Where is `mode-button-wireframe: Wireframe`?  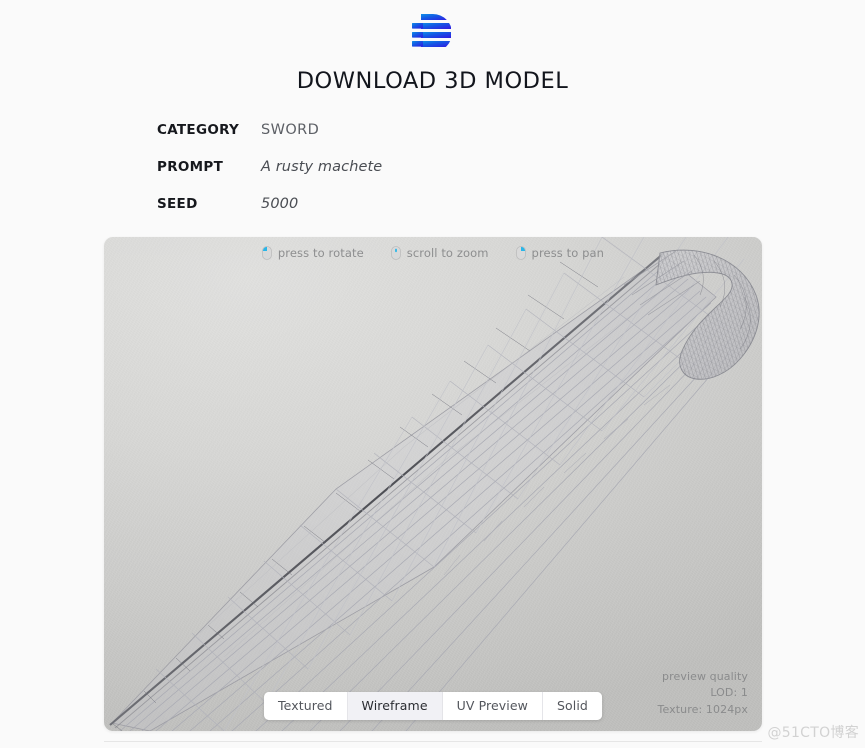 mode-button-wireframe: Wireframe is located at coordinates (395, 706).